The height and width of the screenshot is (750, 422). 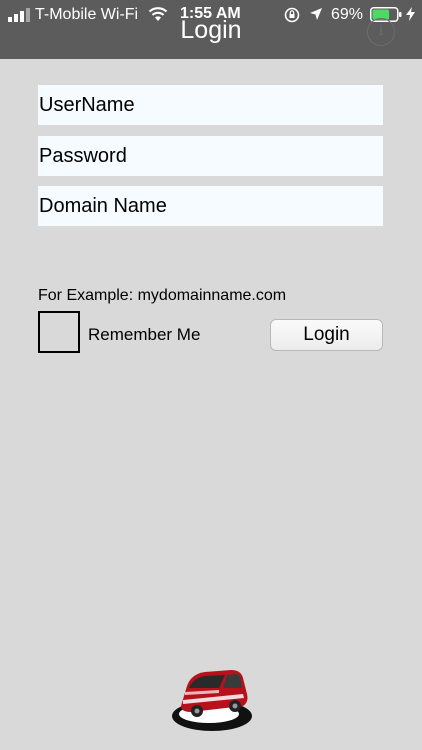 I want to click on username-field, so click(x=210, y=105).